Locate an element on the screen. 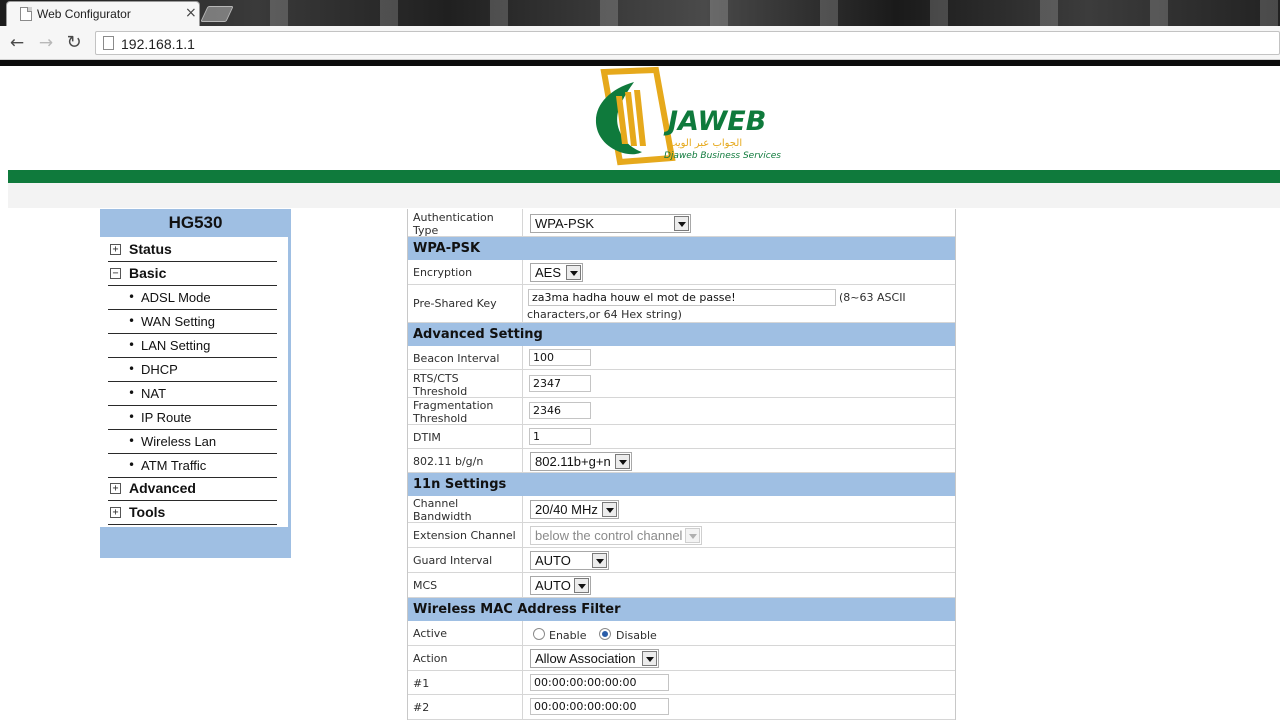  sidebar-item-label: ATM Traffic is located at coordinates (174, 465).